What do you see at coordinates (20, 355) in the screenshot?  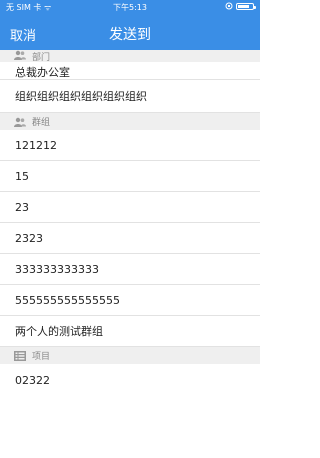 I see `list-icon` at bounding box center [20, 355].